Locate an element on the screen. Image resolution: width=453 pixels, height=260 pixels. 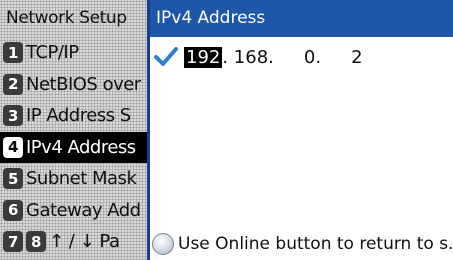
octet-4-input: 2 is located at coordinates (356, 57).